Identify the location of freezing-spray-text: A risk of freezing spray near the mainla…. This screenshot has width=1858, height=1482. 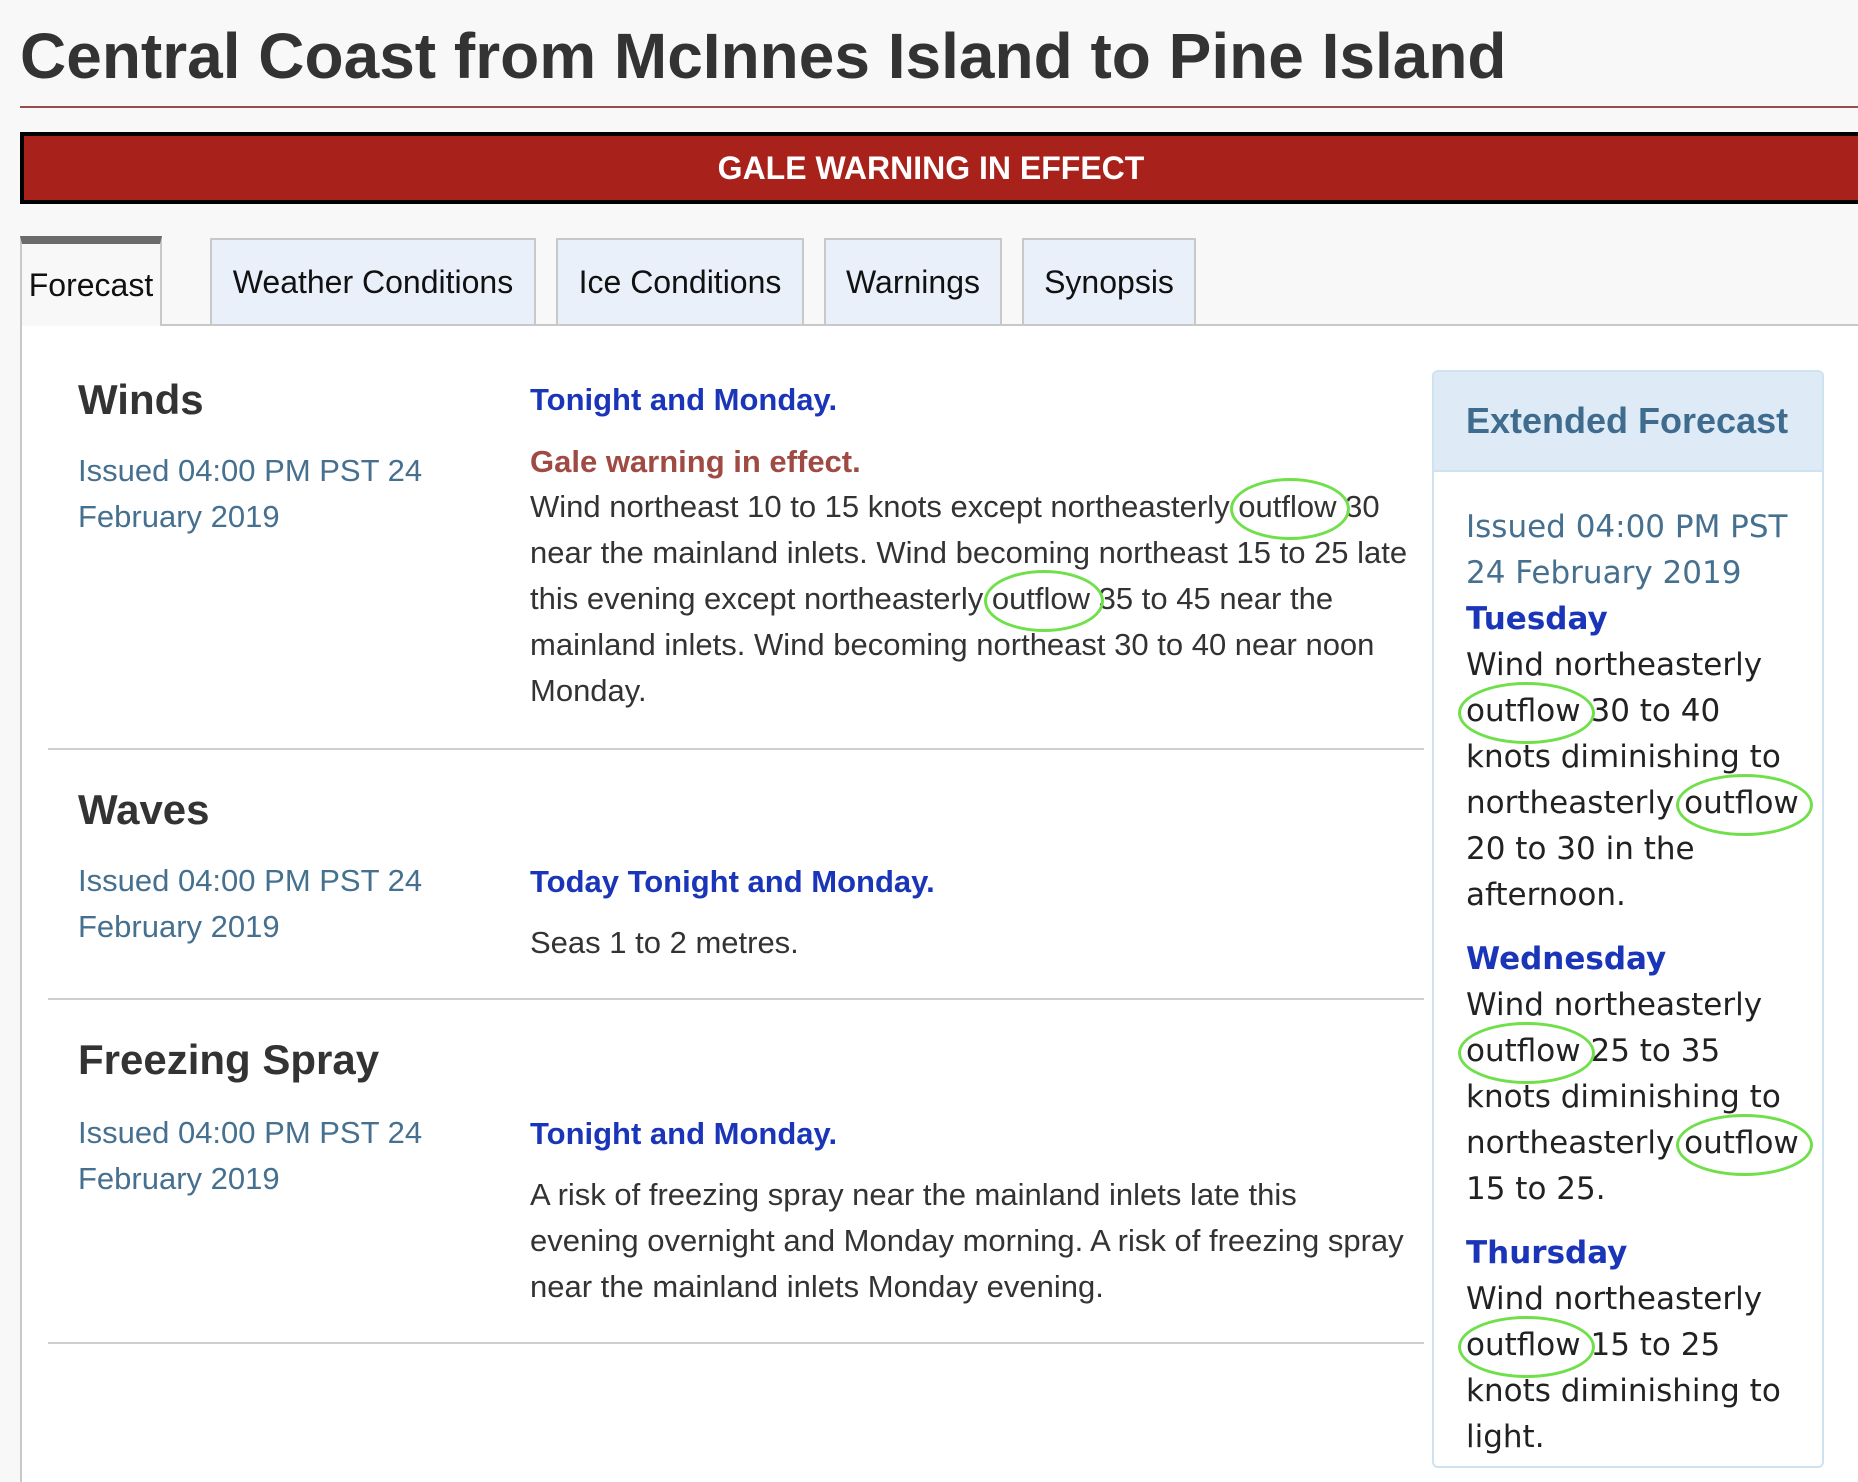
(967, 1240).